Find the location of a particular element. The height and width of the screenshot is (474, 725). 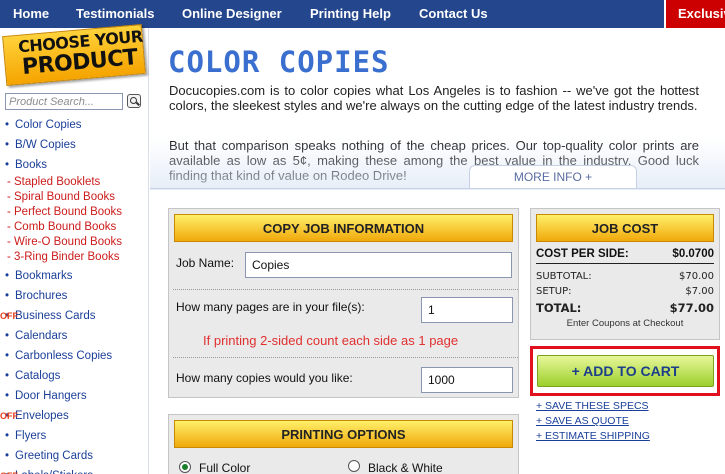

estimate-shipping-link: + ESTIMATE SHIPPING is located at coordinates (593, 436).